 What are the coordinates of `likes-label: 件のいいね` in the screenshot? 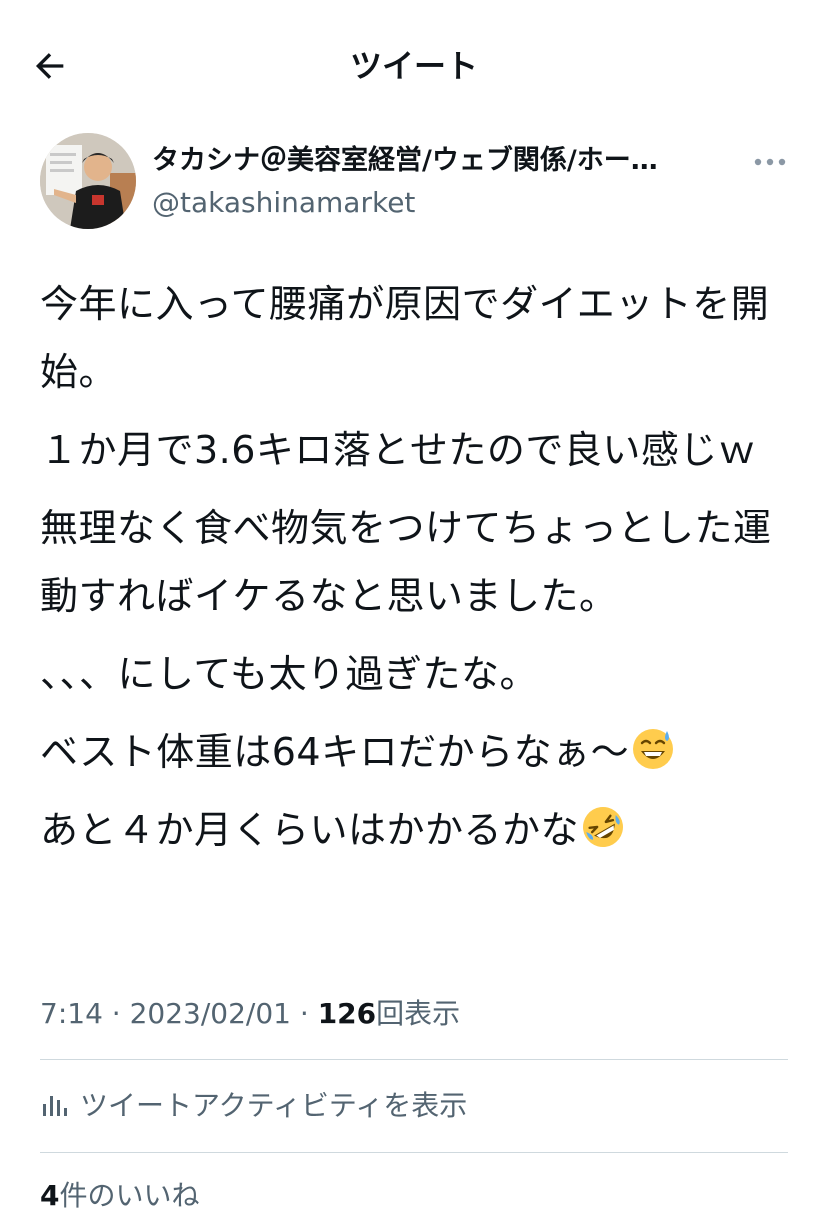 It's located at (129, 1195).